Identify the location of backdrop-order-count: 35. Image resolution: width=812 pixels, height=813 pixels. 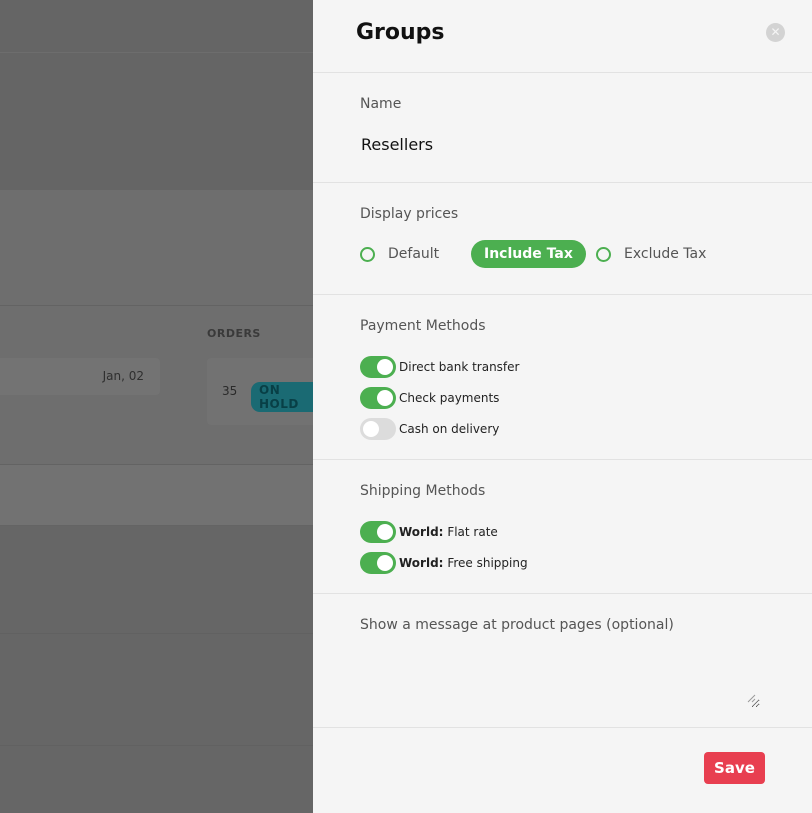
(230, 391).